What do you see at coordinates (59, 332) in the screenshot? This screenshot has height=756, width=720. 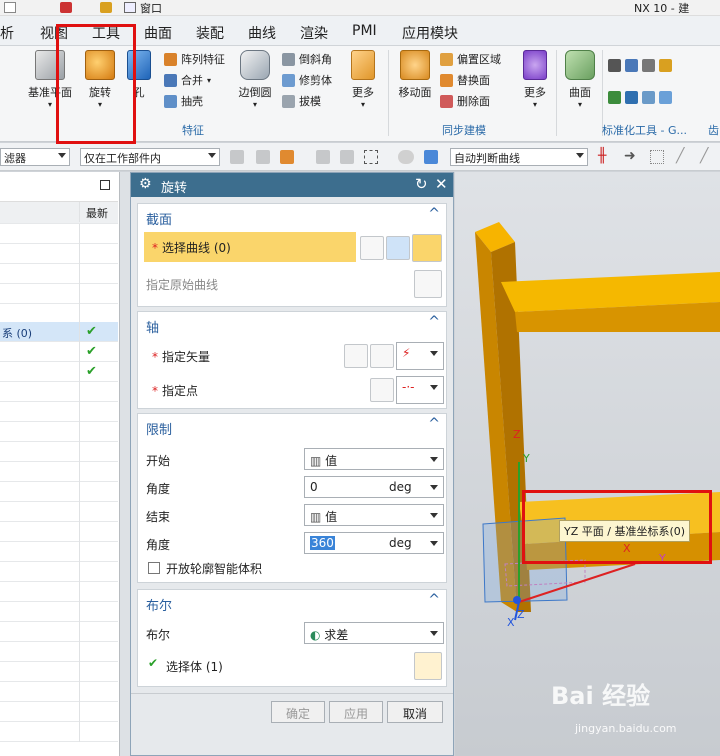 I see `list-item: 系 (0) ✔` at bounding box center [59, 332].